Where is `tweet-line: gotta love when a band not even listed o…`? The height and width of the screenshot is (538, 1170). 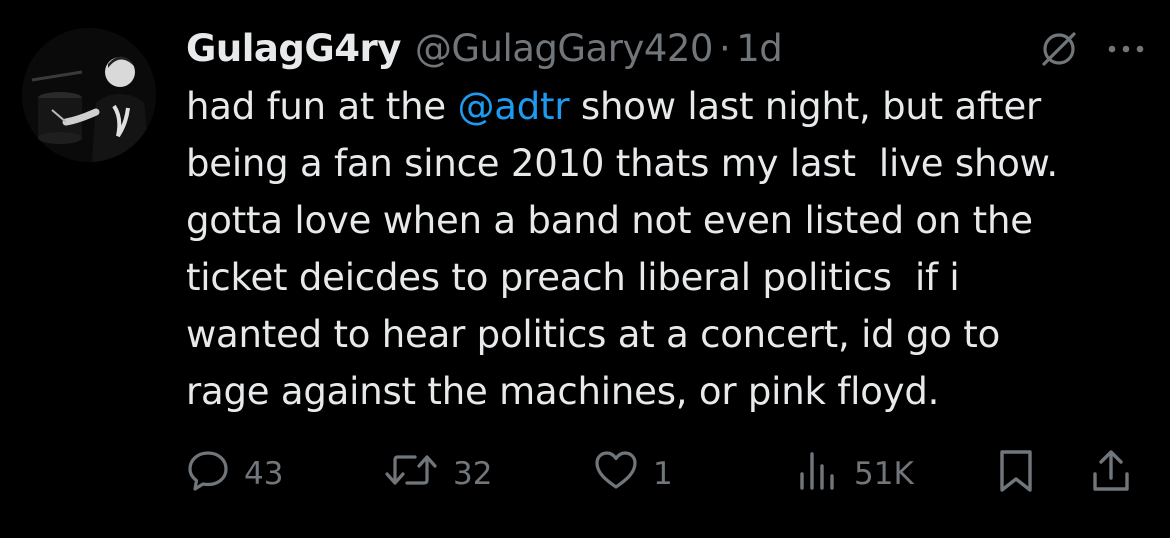 tweet-line: gotta love when a band not even listed o… is located at coordinates (609, 220).